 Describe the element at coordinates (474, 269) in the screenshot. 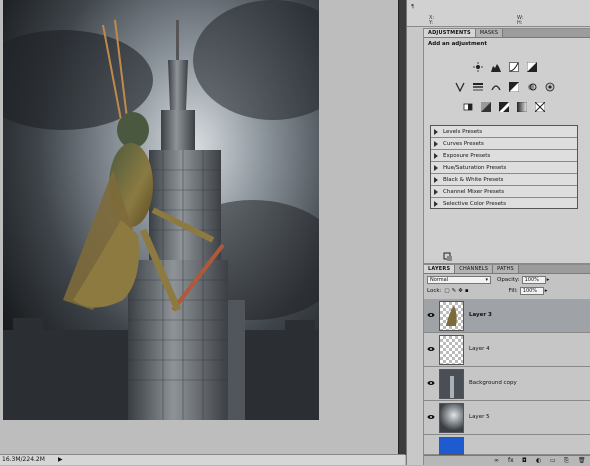

I see `tab-channels: CHANNELS` at that location.